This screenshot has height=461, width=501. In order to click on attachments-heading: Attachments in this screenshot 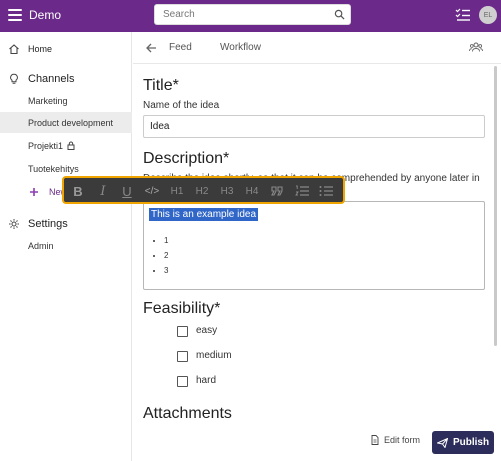, I will do `click(187, 413)`.